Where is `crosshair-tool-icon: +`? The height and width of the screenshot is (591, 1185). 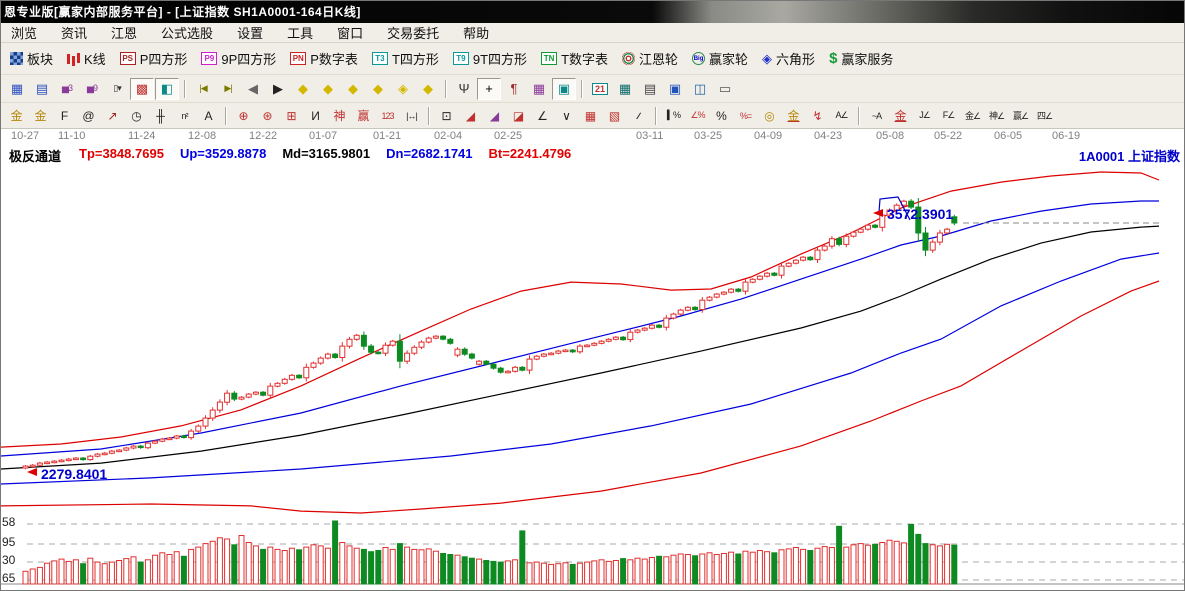
crosshair-tool-icon: + is located at coordinates (489, 88).